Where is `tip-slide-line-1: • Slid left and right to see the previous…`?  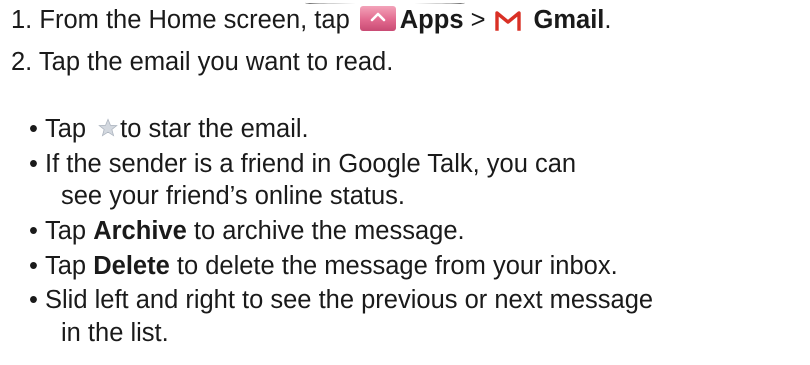
tip-slide-line-1: • Slid left and right to see the previous… is located at coordinates (341, 300).